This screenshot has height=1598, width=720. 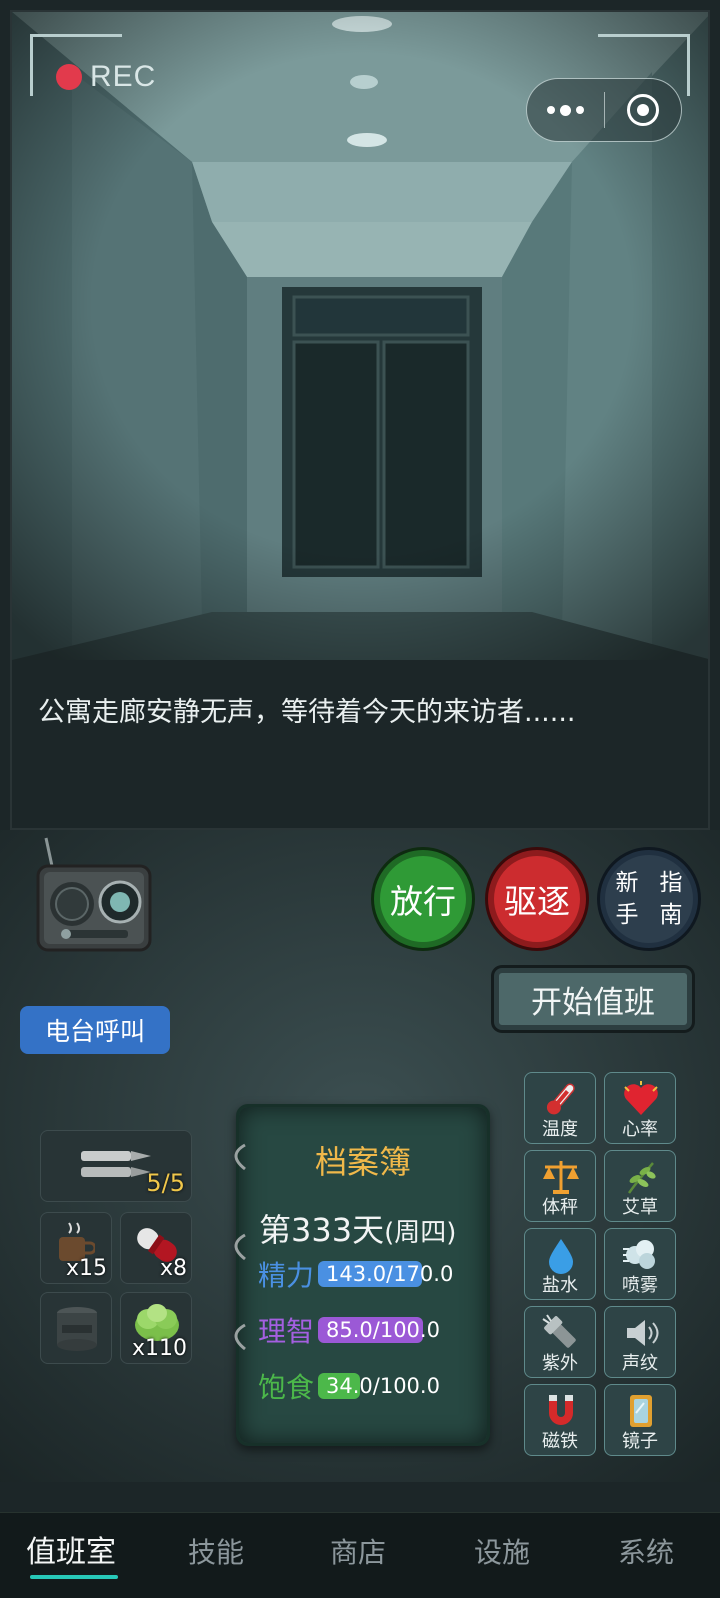 I want to click on more-dots-icon, so click(x=565, y=110).